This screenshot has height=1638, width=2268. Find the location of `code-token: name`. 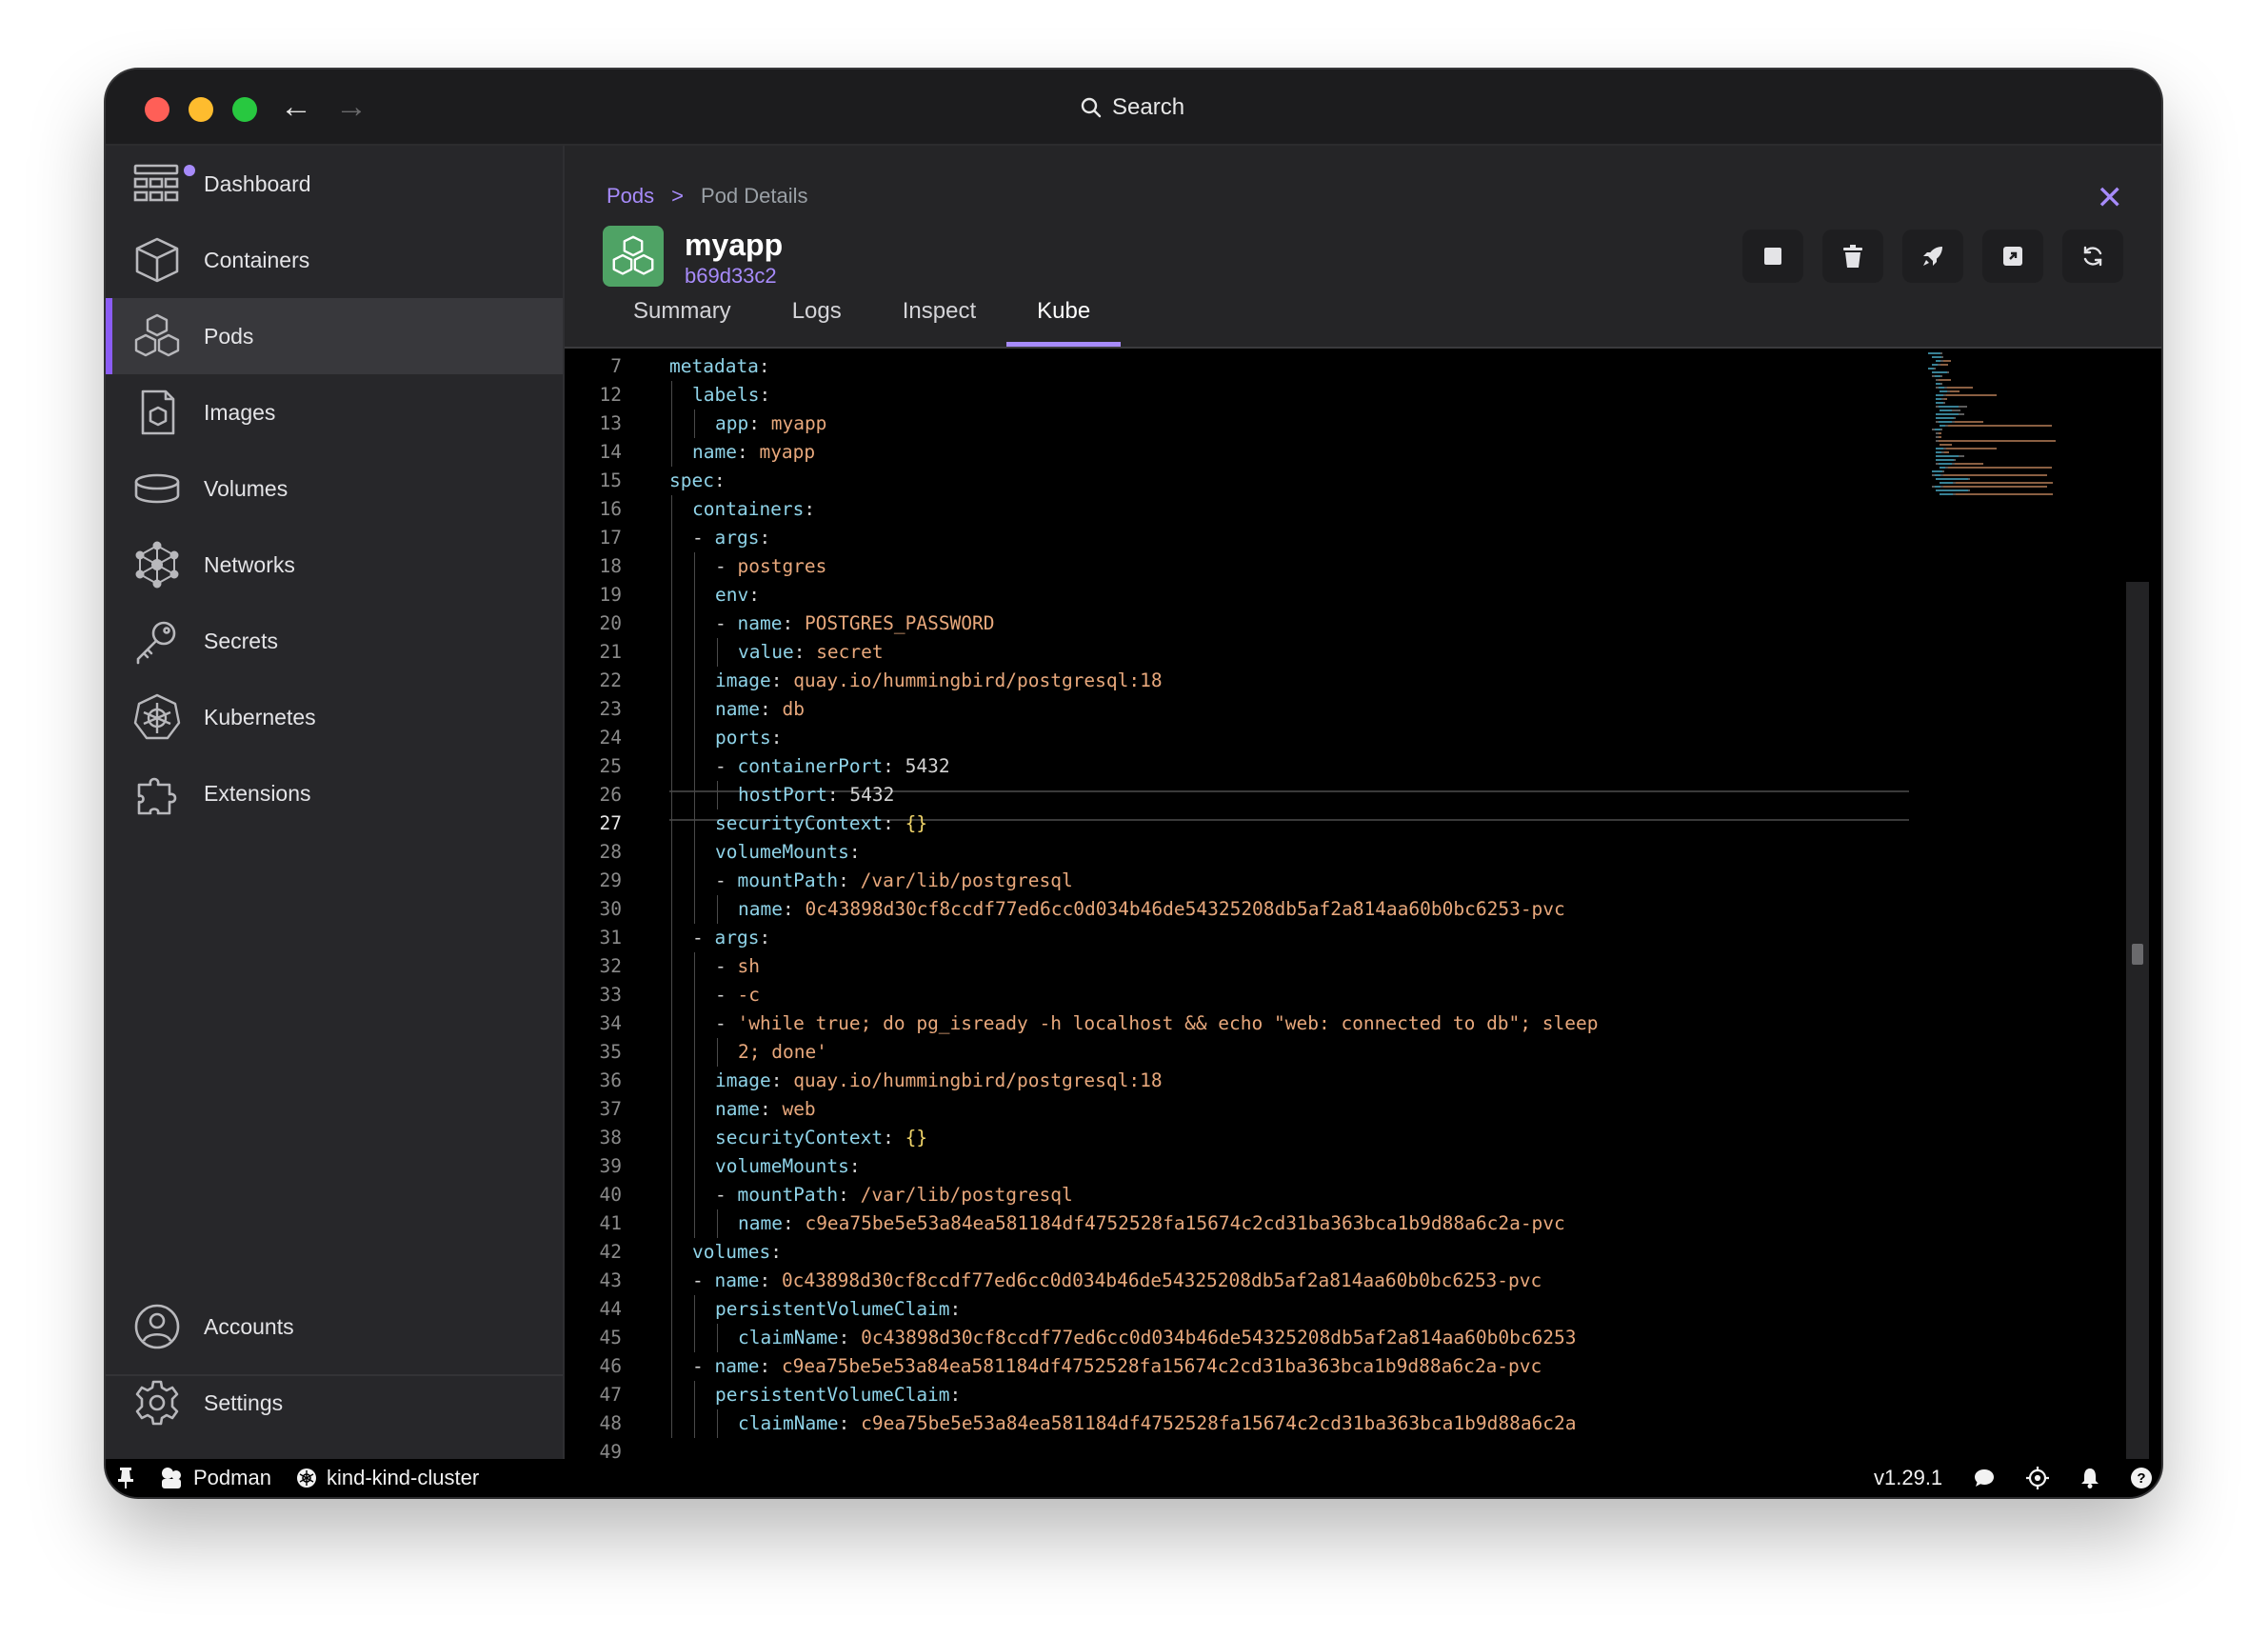

code-token: name is located at coordinates (737, 1280).